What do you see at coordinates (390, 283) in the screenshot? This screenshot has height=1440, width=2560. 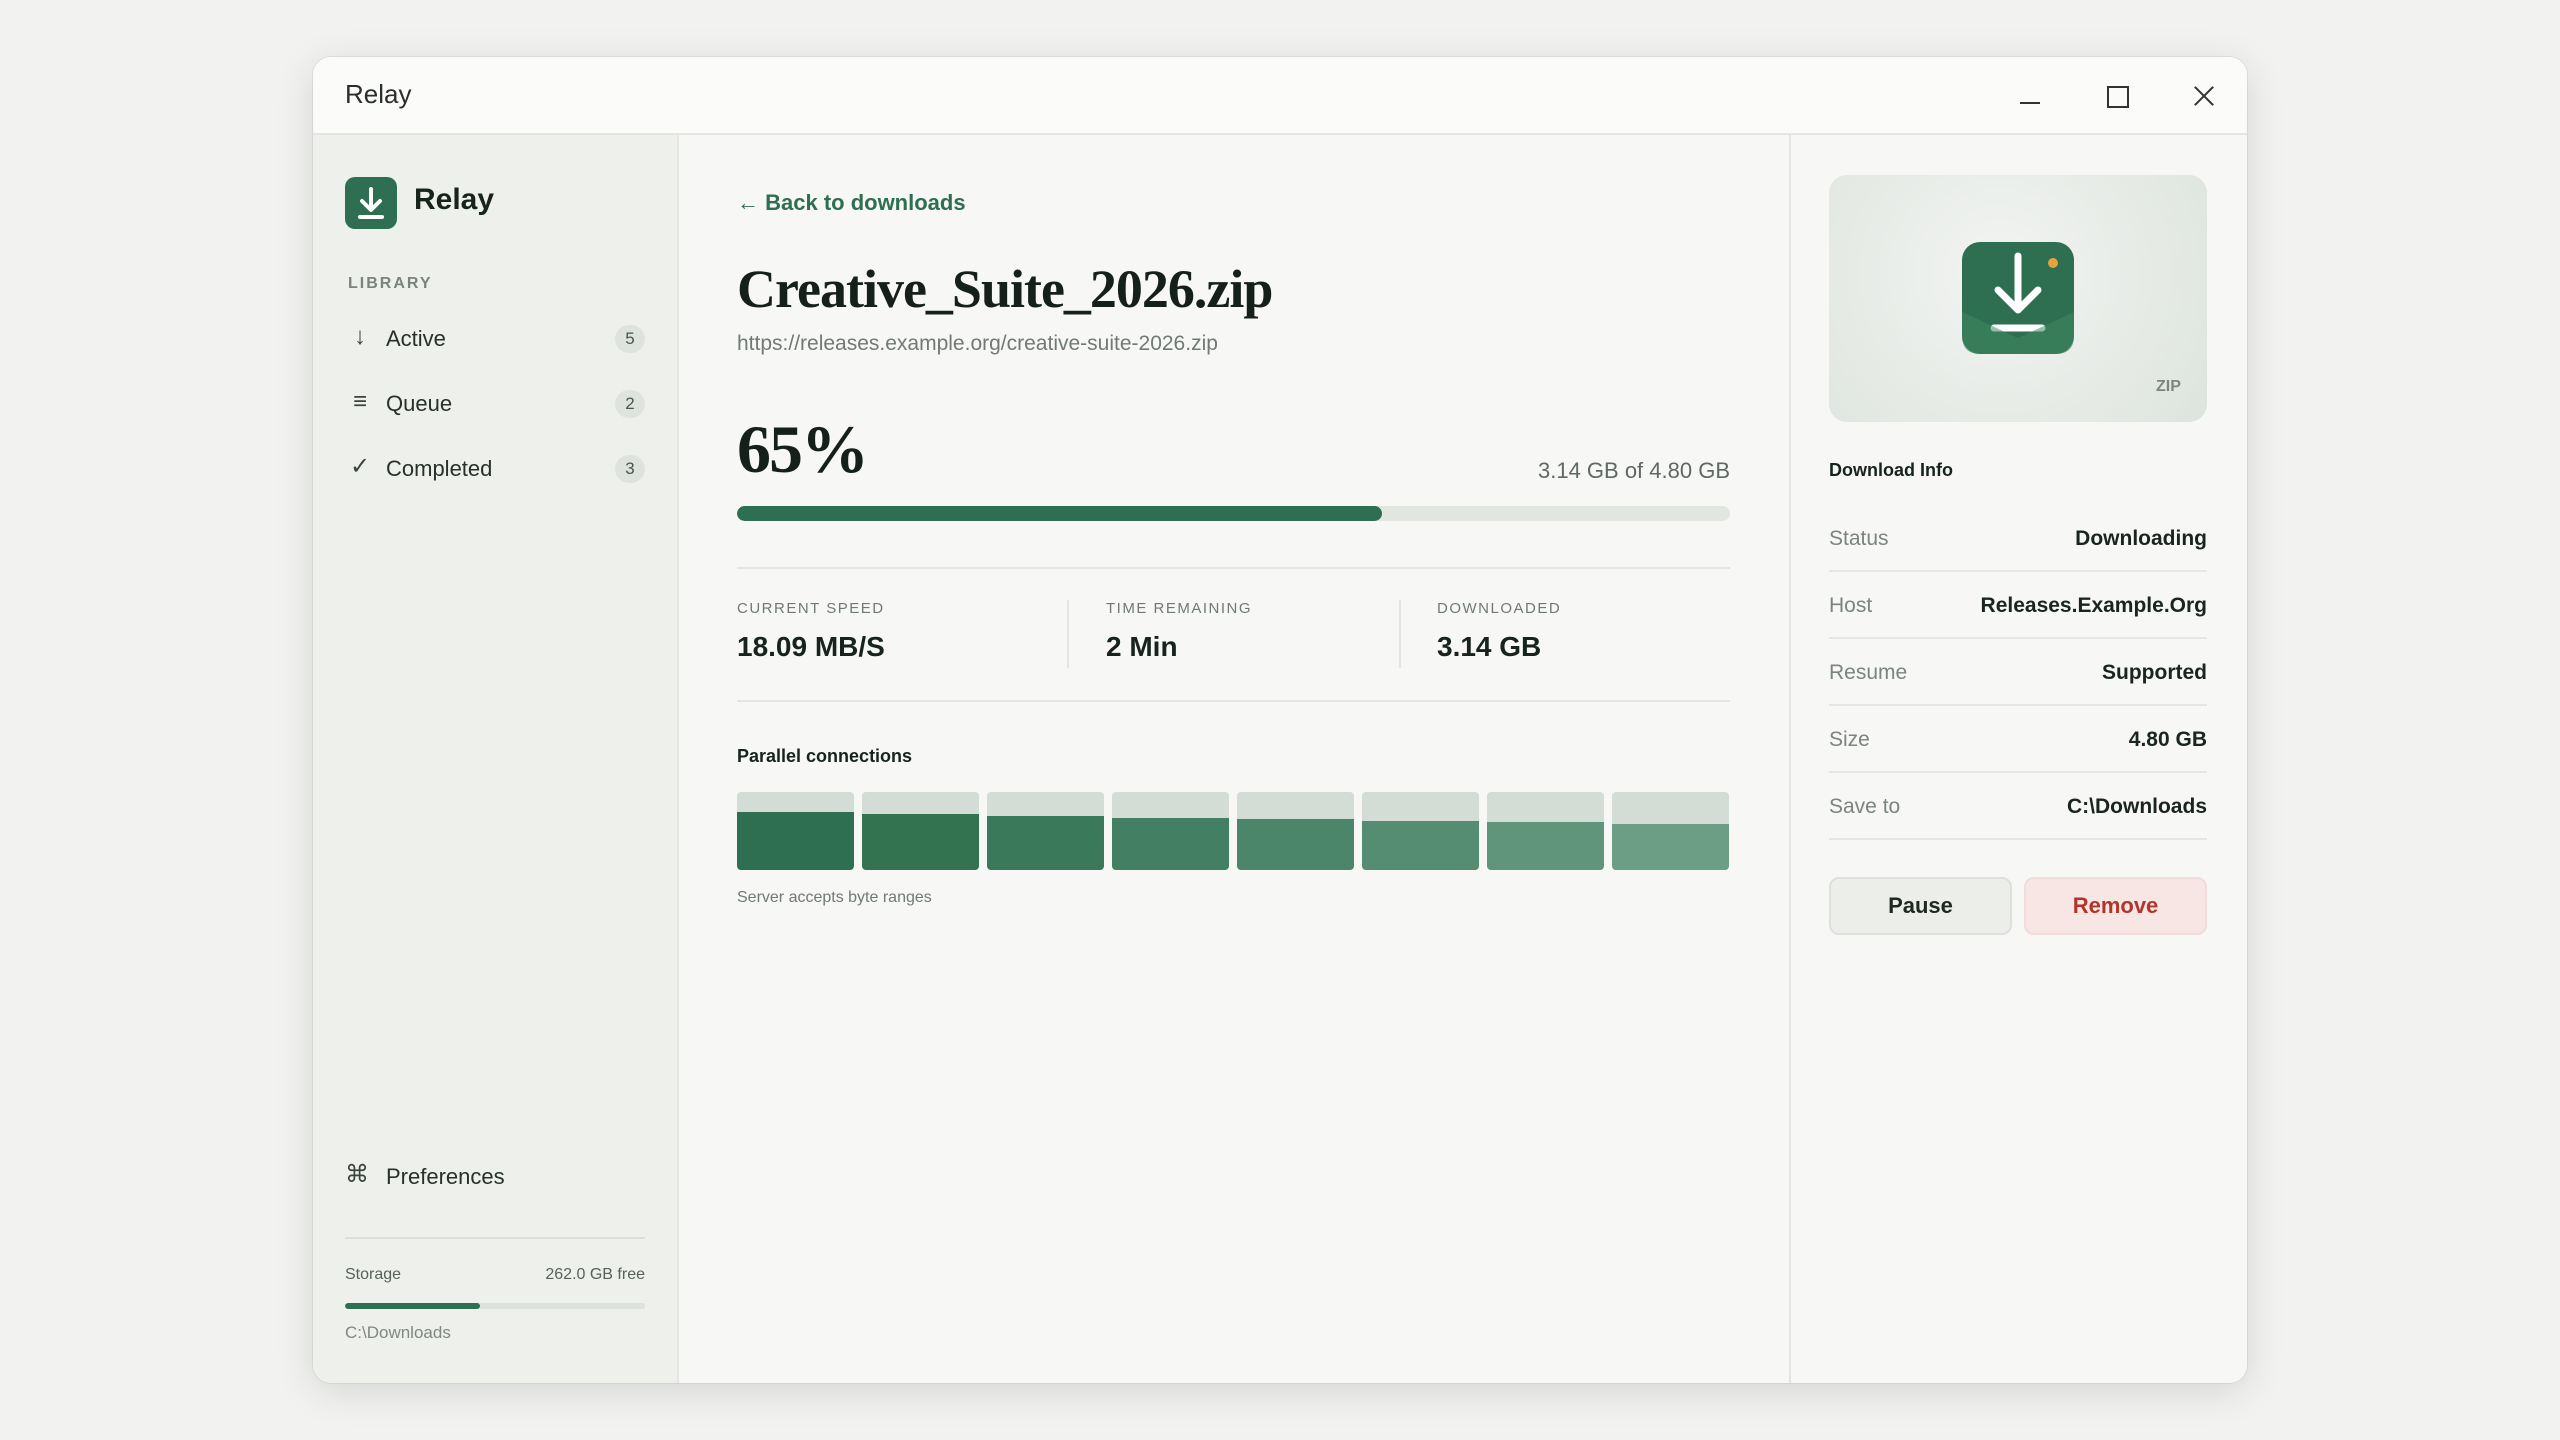 I see `library-section-label: LIBRARY` at bounding box center [390, 283].